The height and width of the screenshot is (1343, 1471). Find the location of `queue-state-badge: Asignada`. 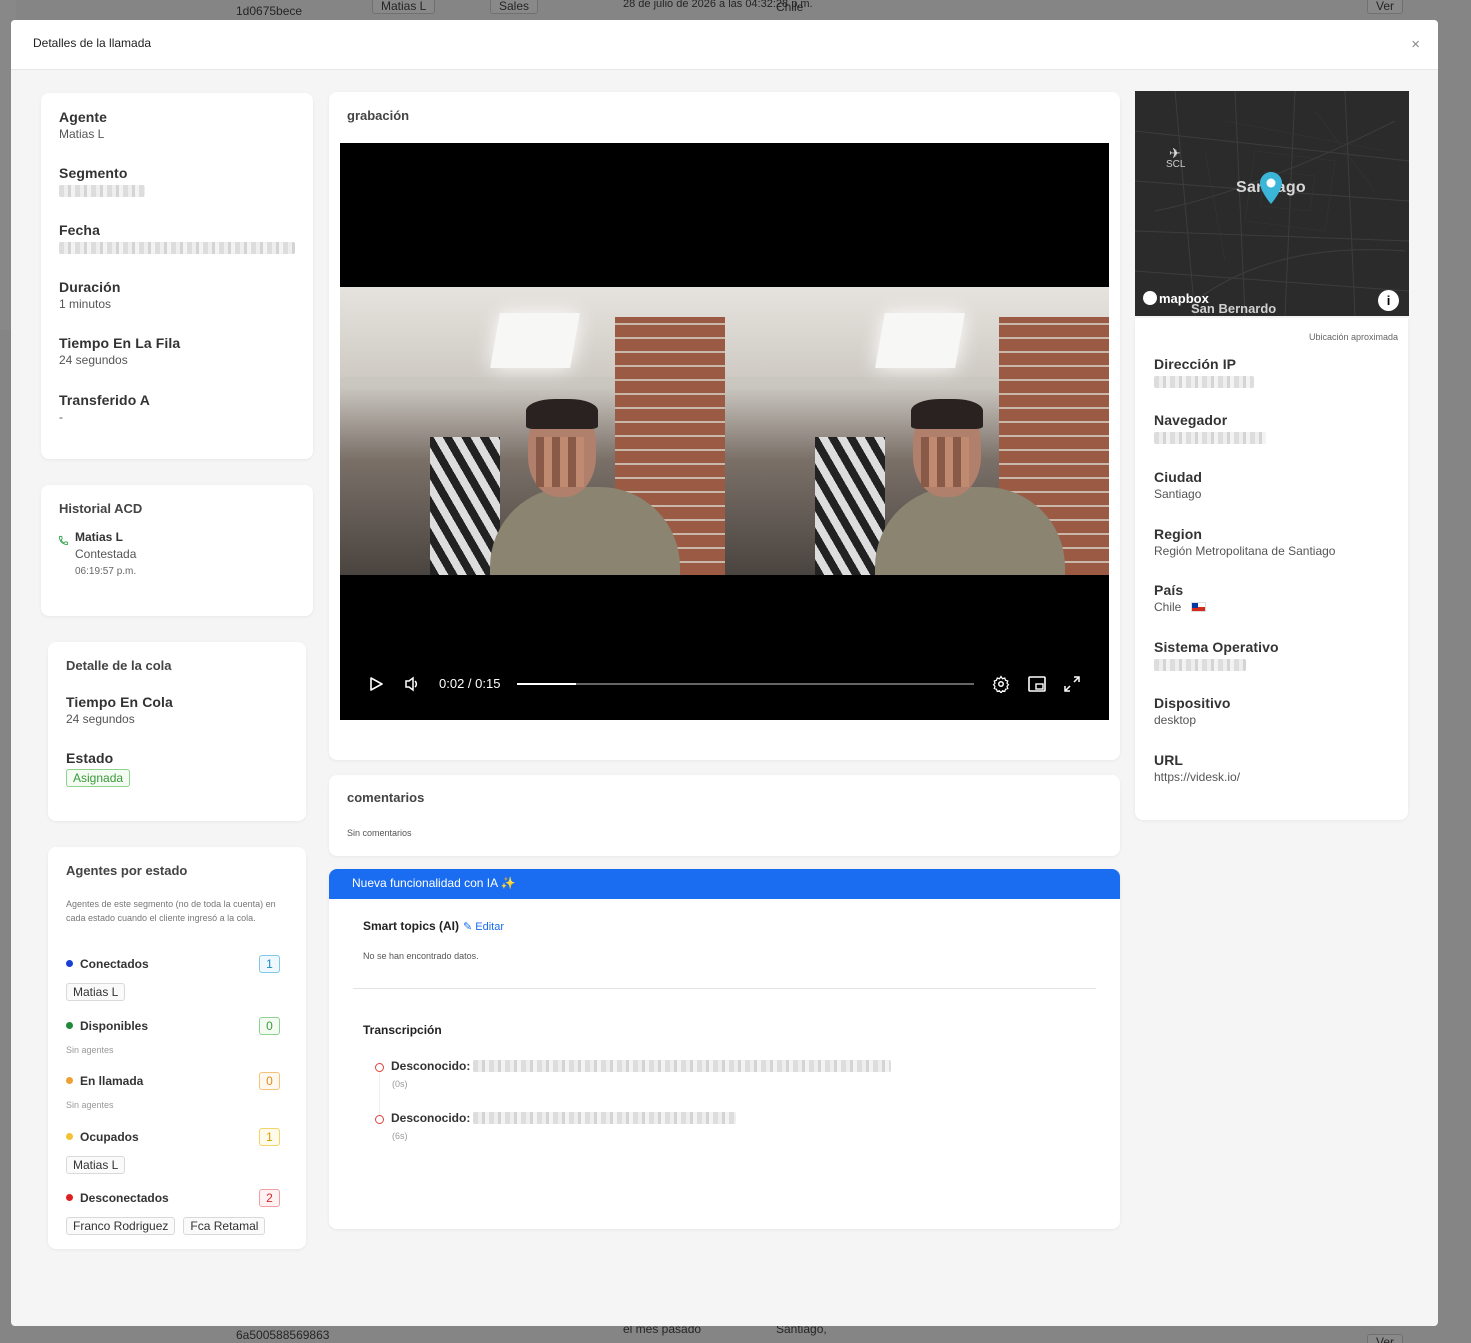

queue-state-badge: Asignada is located at coordinates (98, 778).